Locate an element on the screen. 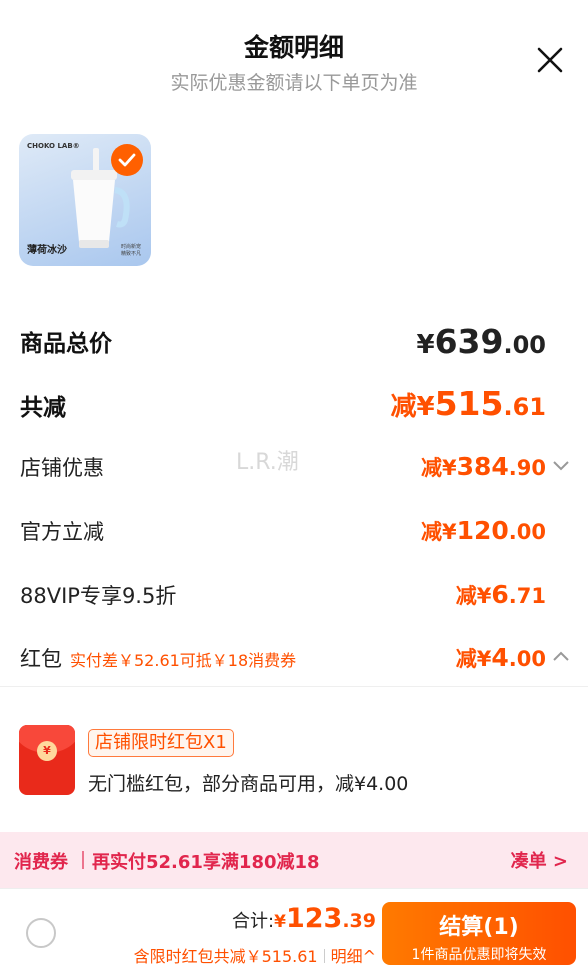 The height and width of the screenshot is (977, 588). store-discount-amount: 减¥384.90 is located at coordinates (483, 466).